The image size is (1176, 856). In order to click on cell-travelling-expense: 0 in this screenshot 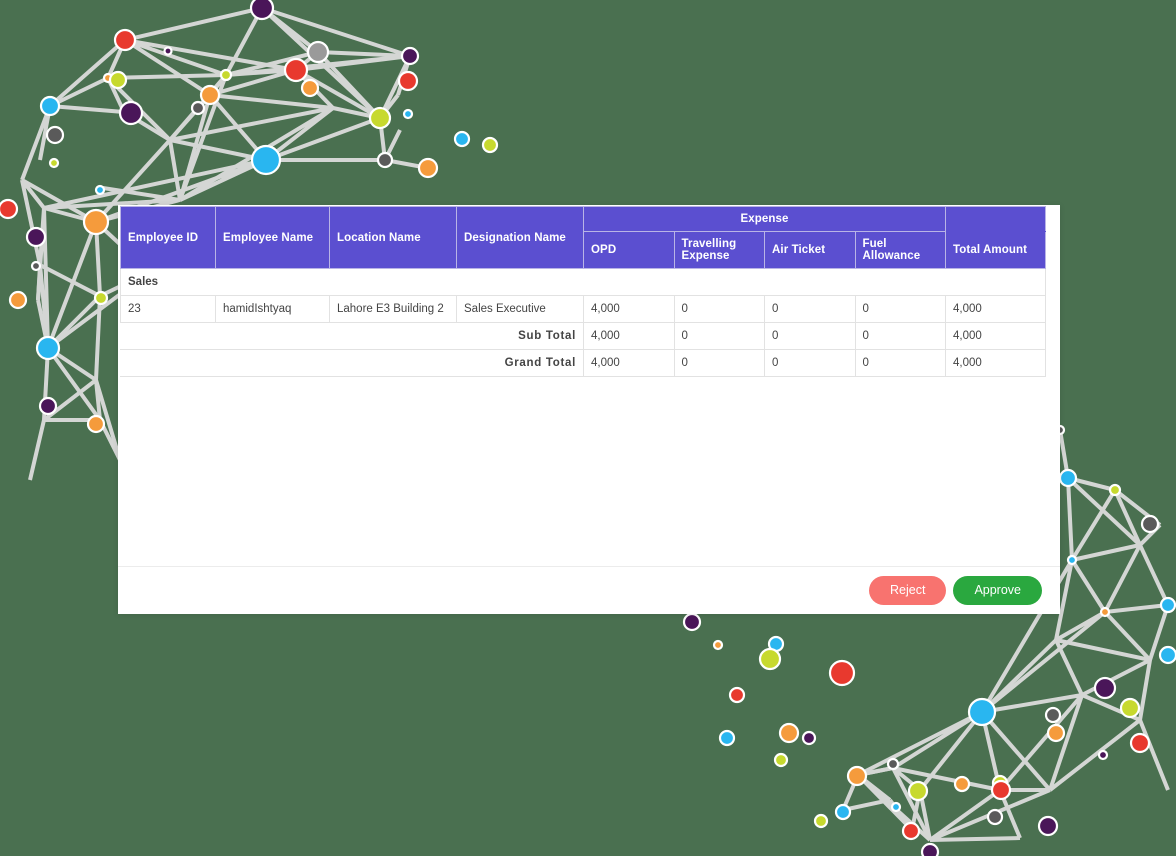, I will do `click(719, 309)`.